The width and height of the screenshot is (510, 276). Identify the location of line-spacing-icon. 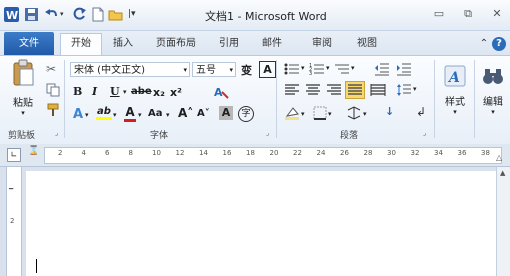
(404, 91).